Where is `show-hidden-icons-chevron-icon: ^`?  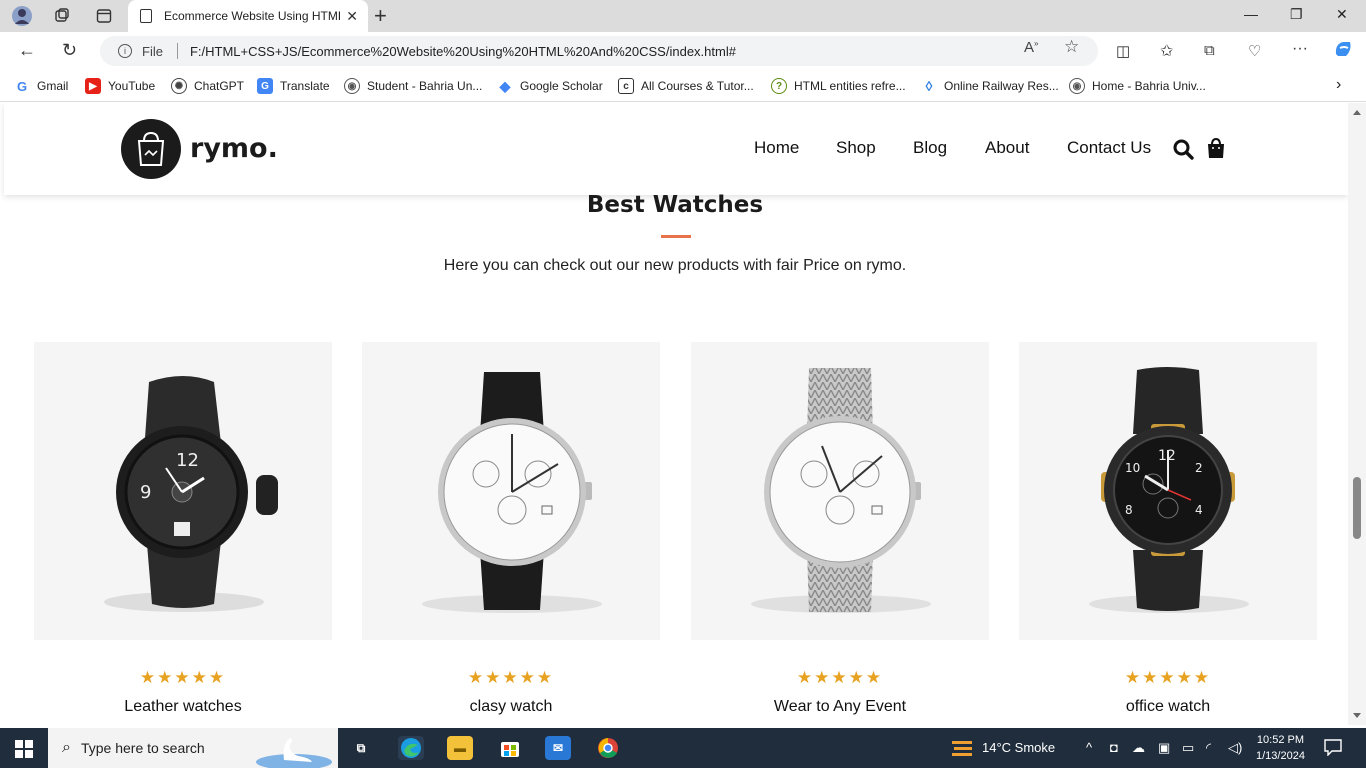 show-hidden-icons-chevron-icon: ^ is located at coordinates (1089, 747).